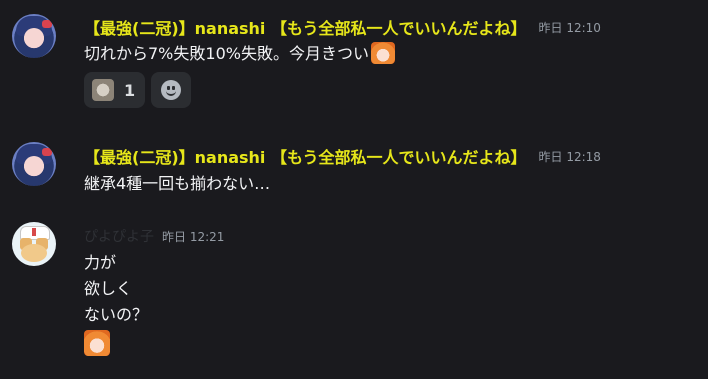 The image size is (708, 379). What do you see at coordinates (569, 156) in the screenshot?
I see `timestamp: 昨日 12:18` at bounding box center [569, 156].